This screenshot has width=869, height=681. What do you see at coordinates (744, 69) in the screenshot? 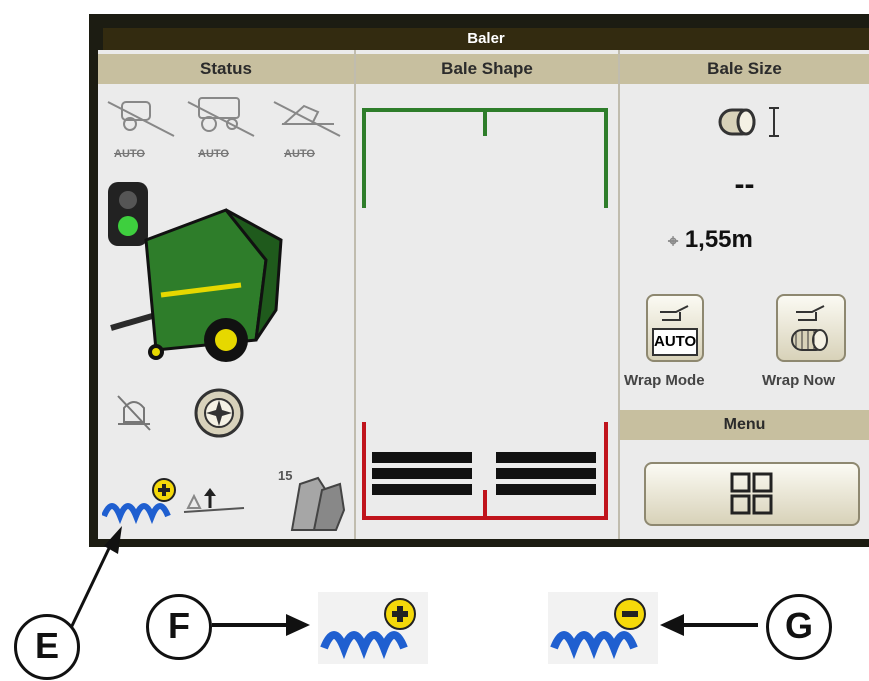
I see `bale-size-header: Bale Size` at bounding box center [744, 69].